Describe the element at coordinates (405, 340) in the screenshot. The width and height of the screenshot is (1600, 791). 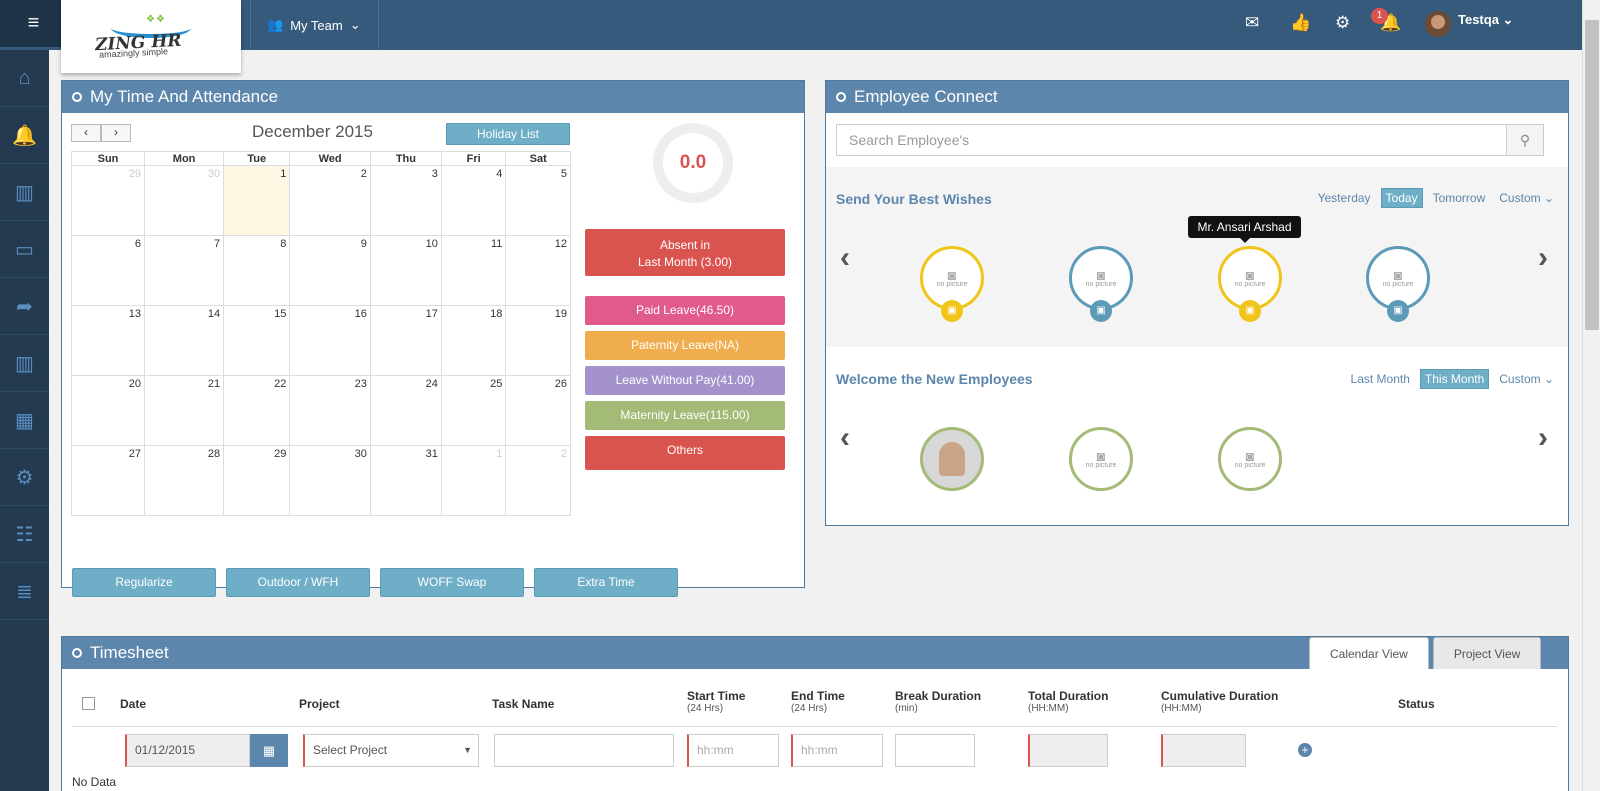
I see `calendar-day: 17` at that location.